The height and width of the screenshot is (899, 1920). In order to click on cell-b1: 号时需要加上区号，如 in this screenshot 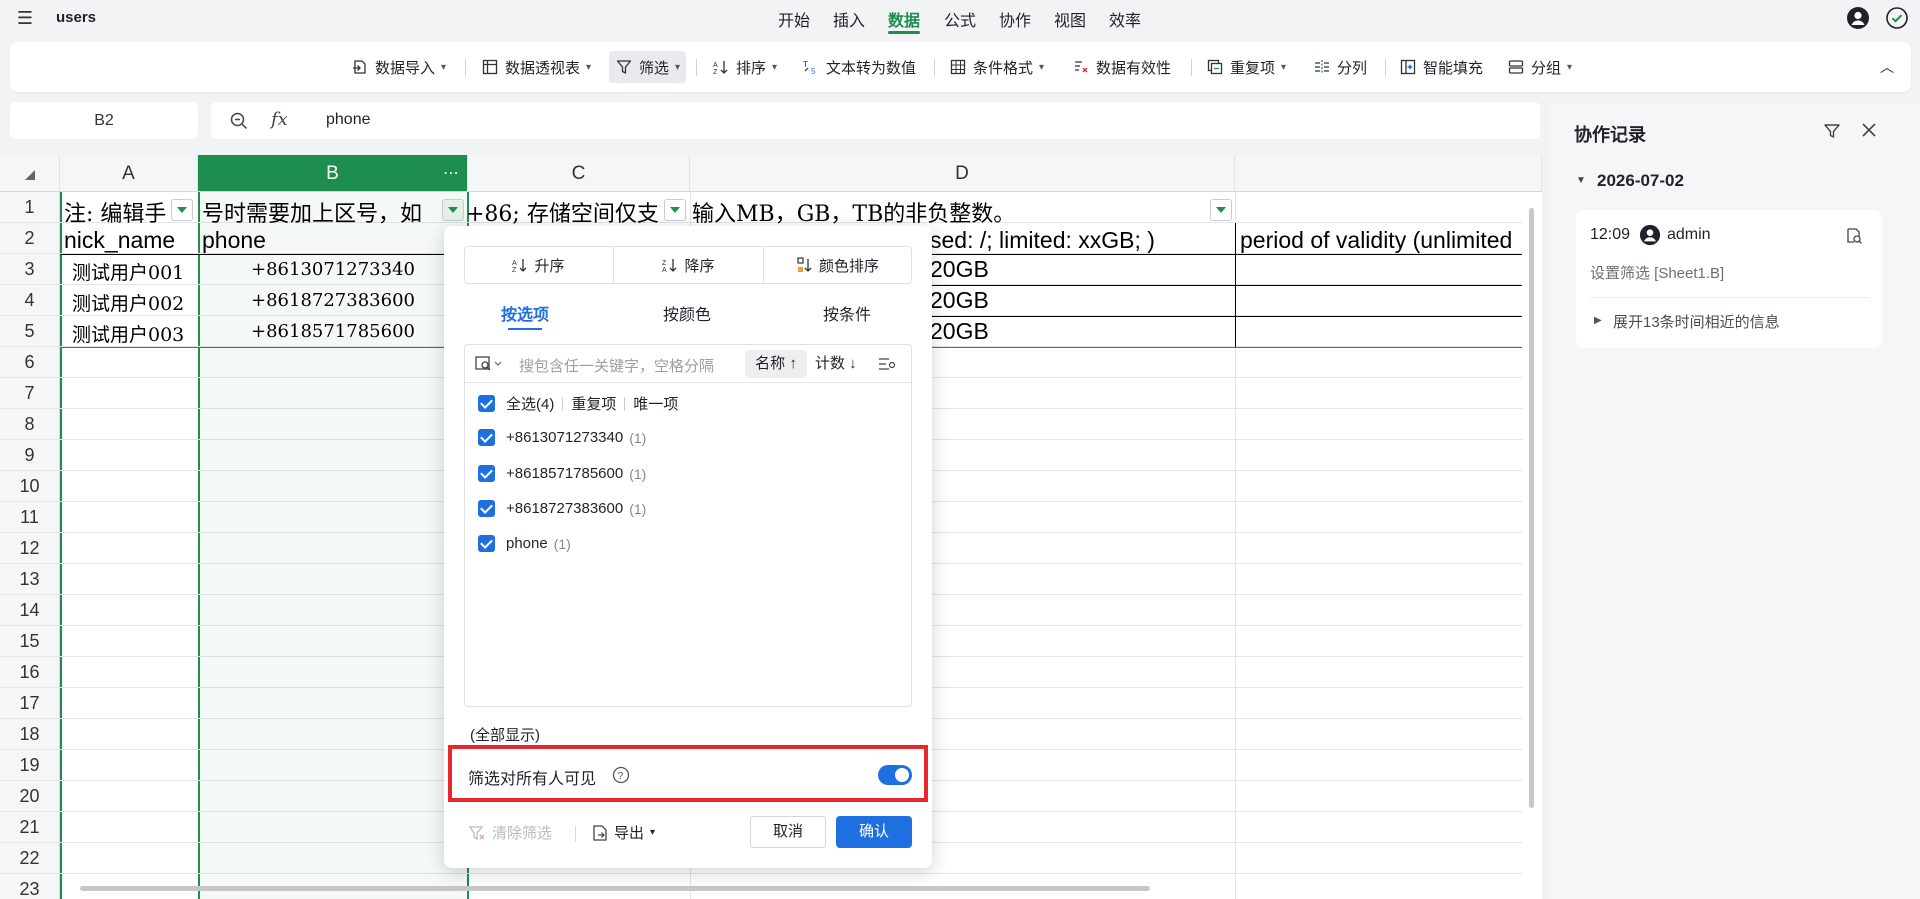, I will do `click(322, 212)`.